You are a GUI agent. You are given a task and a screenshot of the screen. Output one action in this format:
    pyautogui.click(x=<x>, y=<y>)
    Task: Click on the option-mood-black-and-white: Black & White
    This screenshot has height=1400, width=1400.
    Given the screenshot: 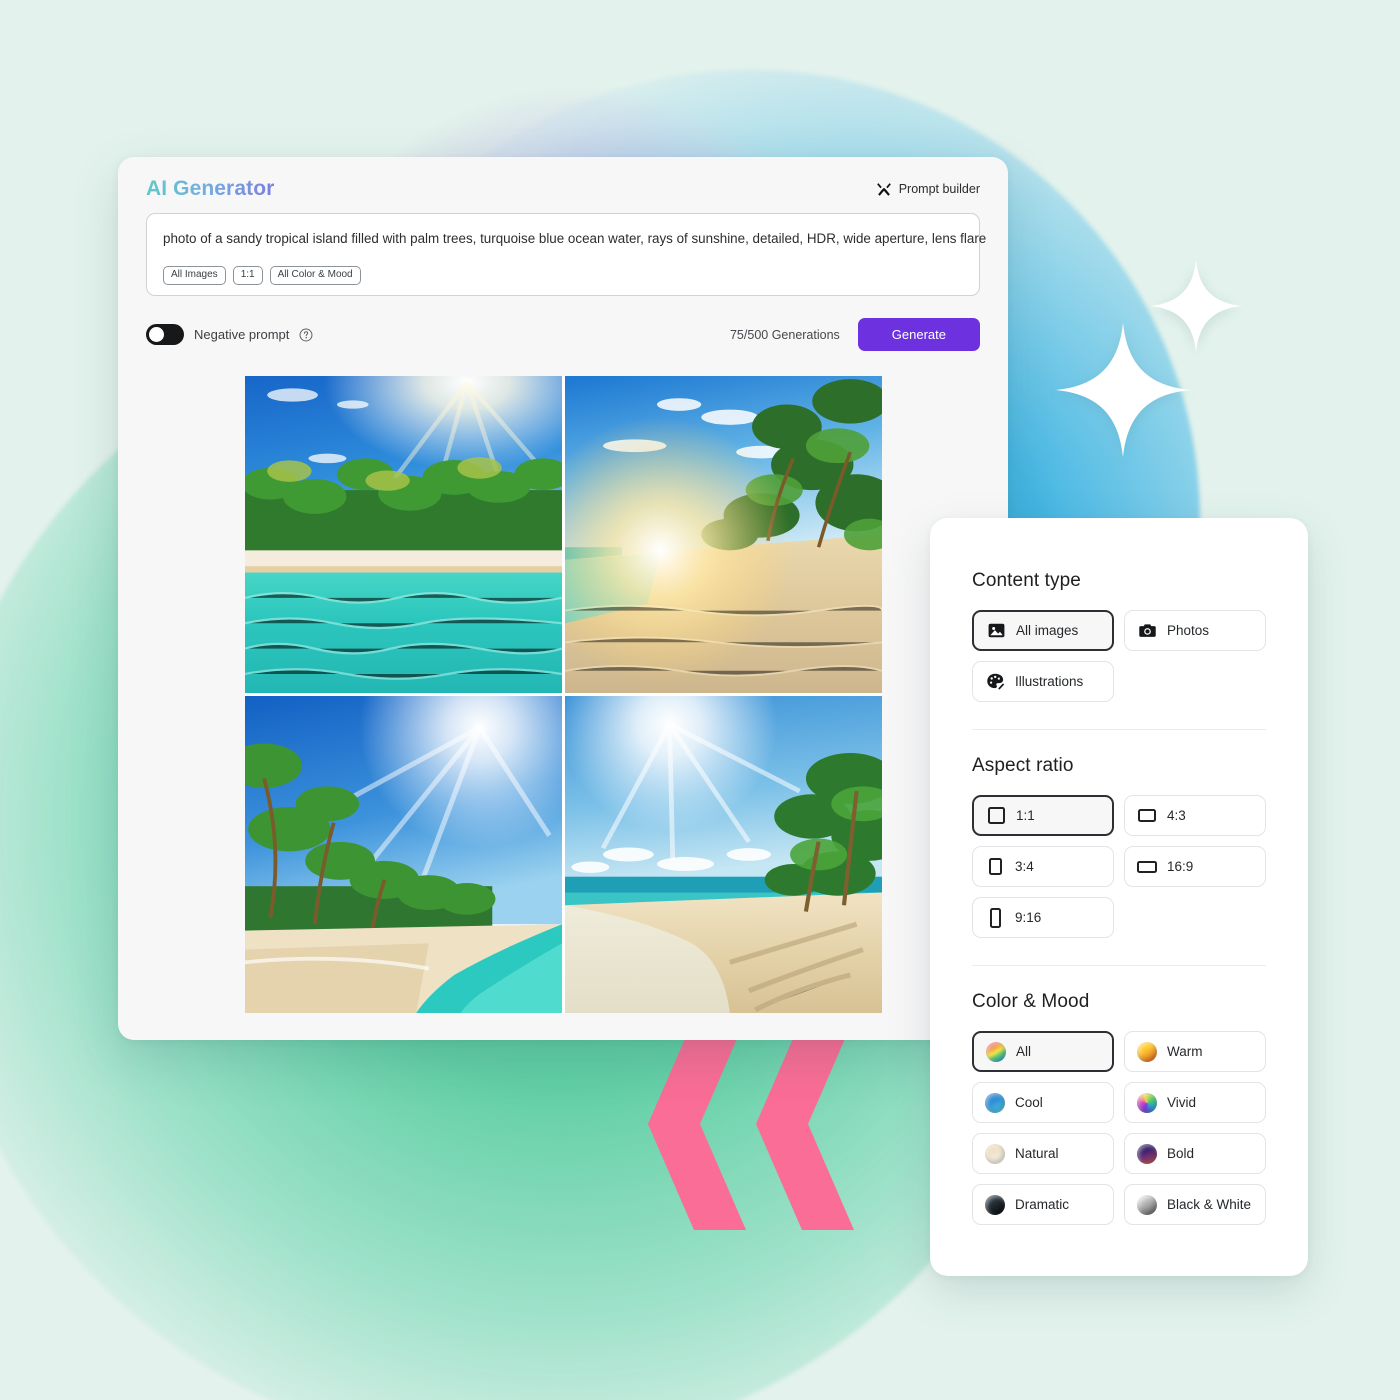 What is the action you would take?
    pyautogui.click(x=1195, y=1204)
    